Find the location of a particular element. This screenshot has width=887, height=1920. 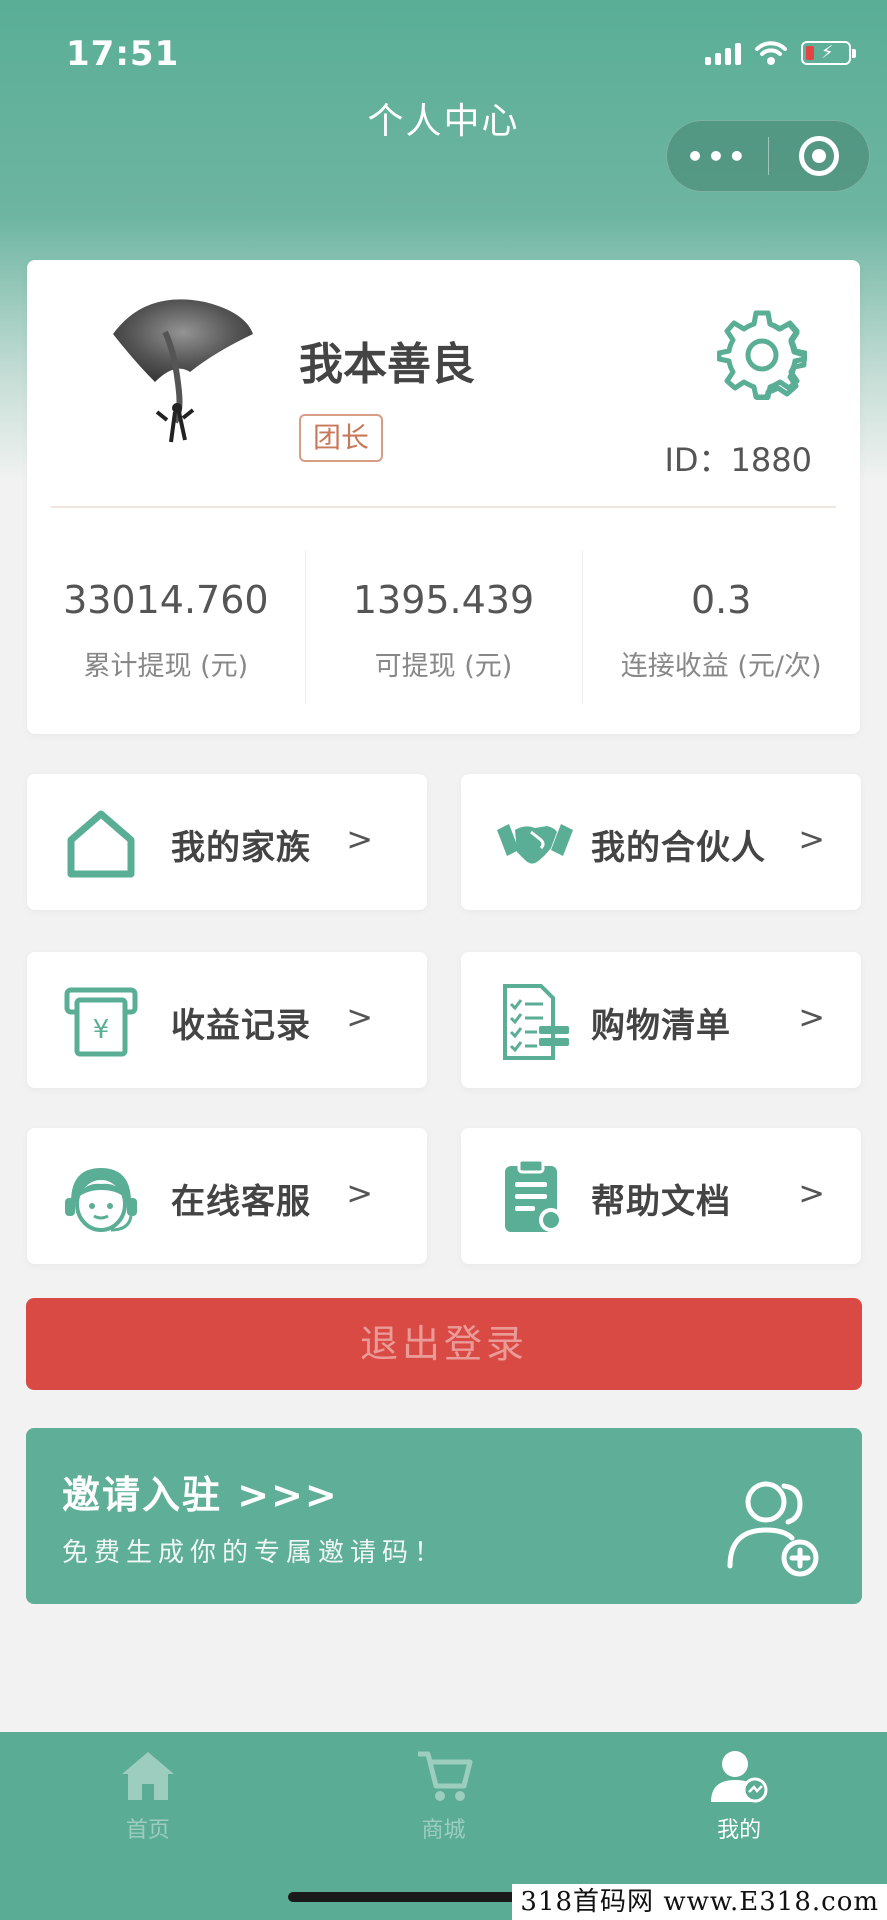

menu-my-partners: 我的合伙人 > is located at coordinates (661, 842).